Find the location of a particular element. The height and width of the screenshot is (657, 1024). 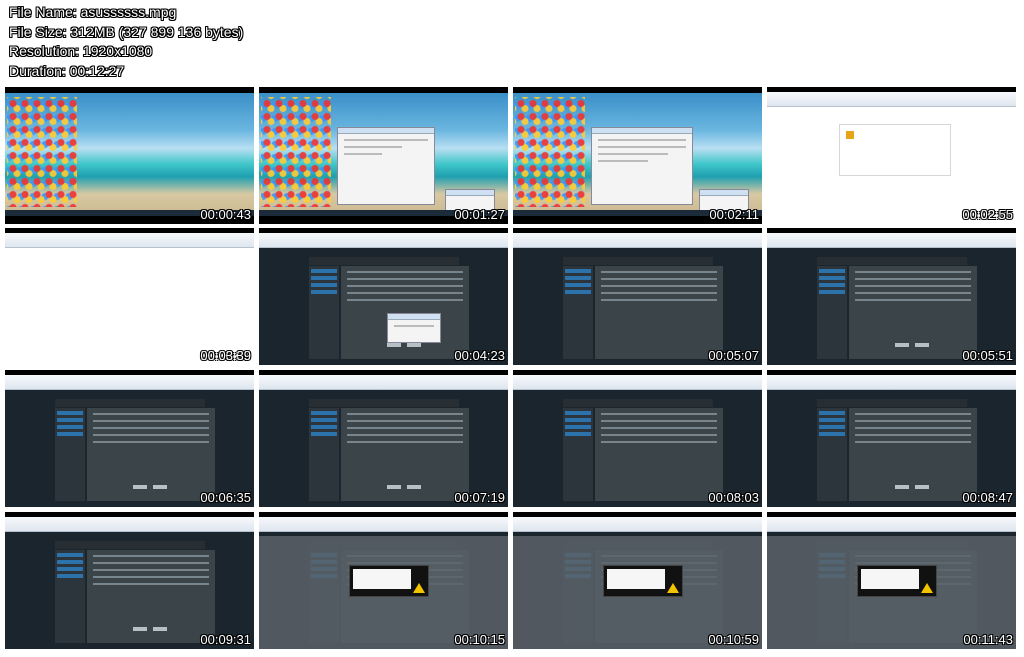

timestamp: 00:05:07 is located at coordinates (733, 355).